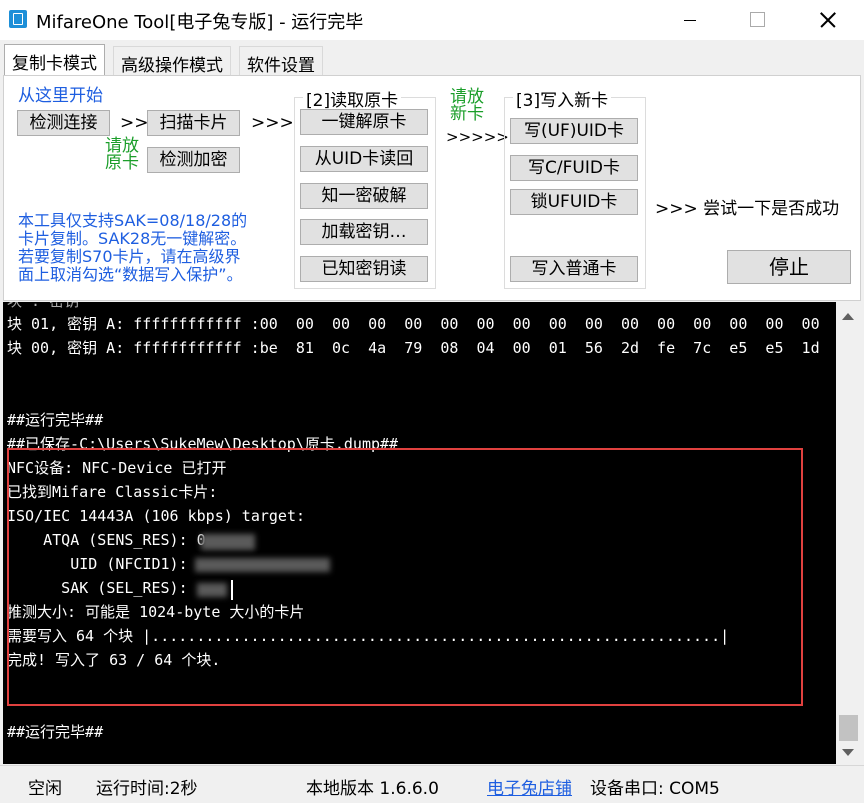 The image size is (864, 803). Describe the element at coordinates (574, 269) in the screenshot. I see `write-normal-card-button: 写入普通卡` at that location.